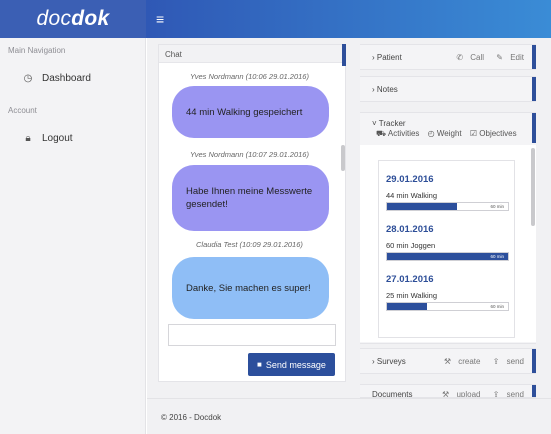 Image resolution: width=551 pixels, height=434 pixels. I want to click on chat-message-input, so click(252, 335).